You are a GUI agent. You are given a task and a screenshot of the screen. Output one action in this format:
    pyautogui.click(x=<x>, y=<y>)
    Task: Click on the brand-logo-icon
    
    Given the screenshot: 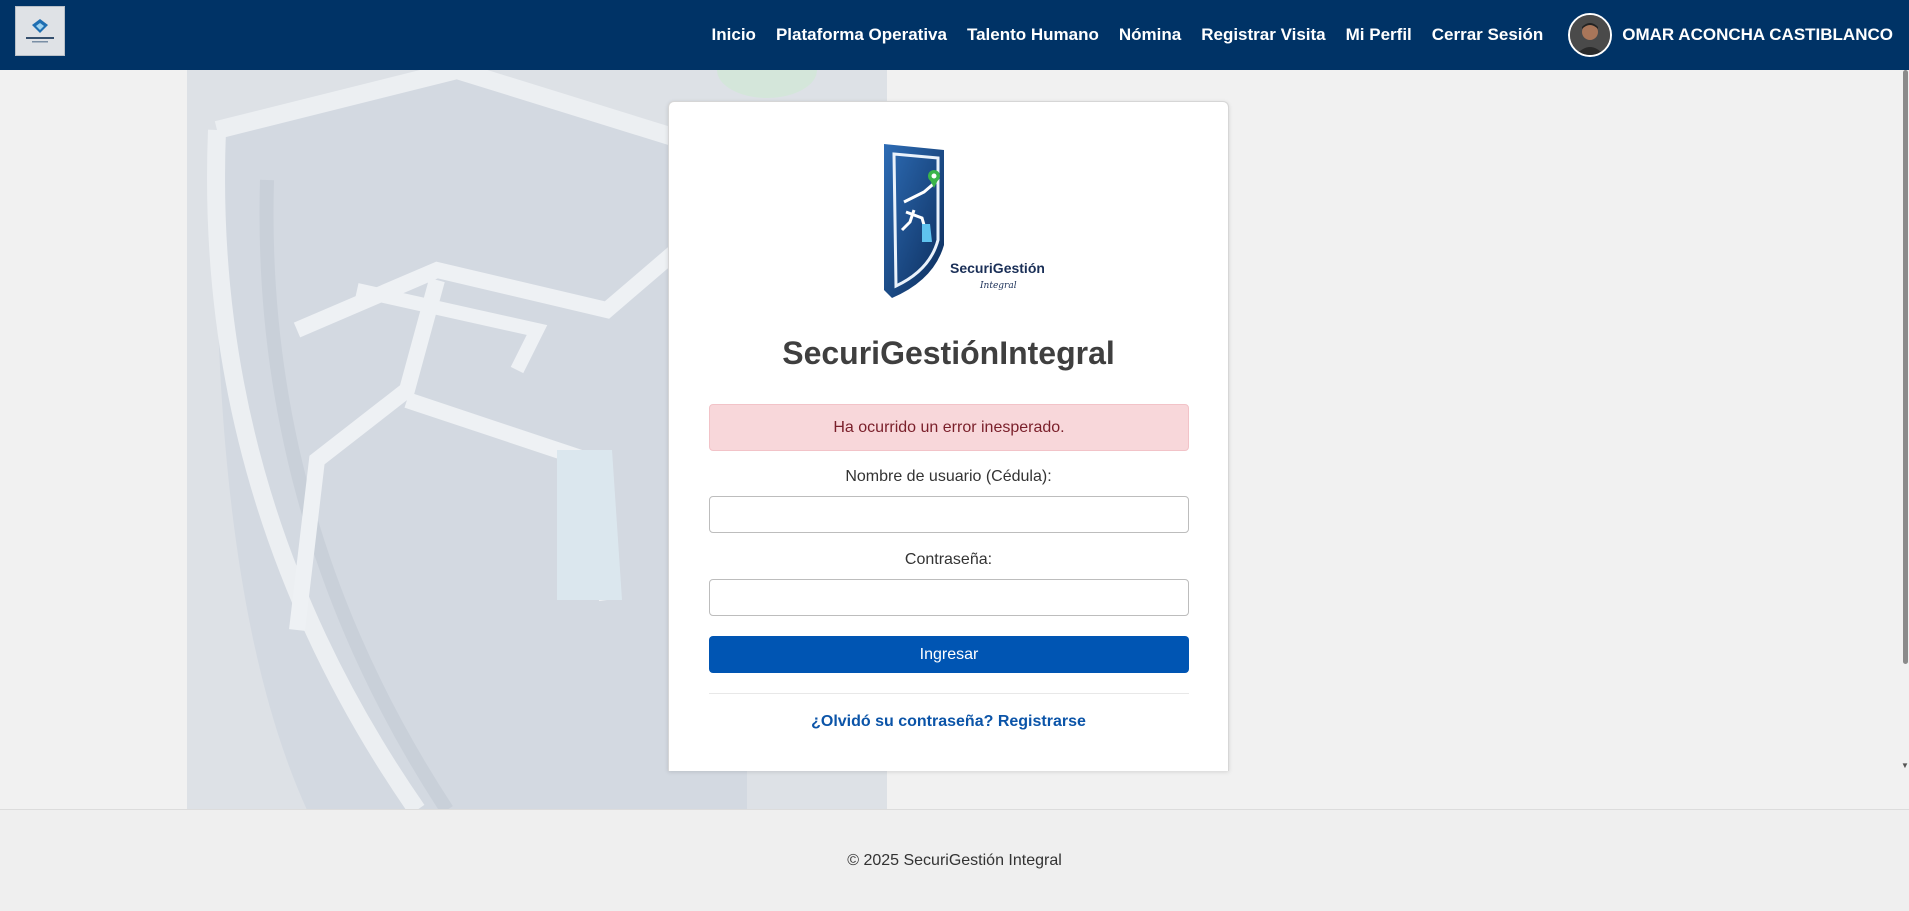 What is the action you would take?
    pyautogui.click(x=40, y=31)
    